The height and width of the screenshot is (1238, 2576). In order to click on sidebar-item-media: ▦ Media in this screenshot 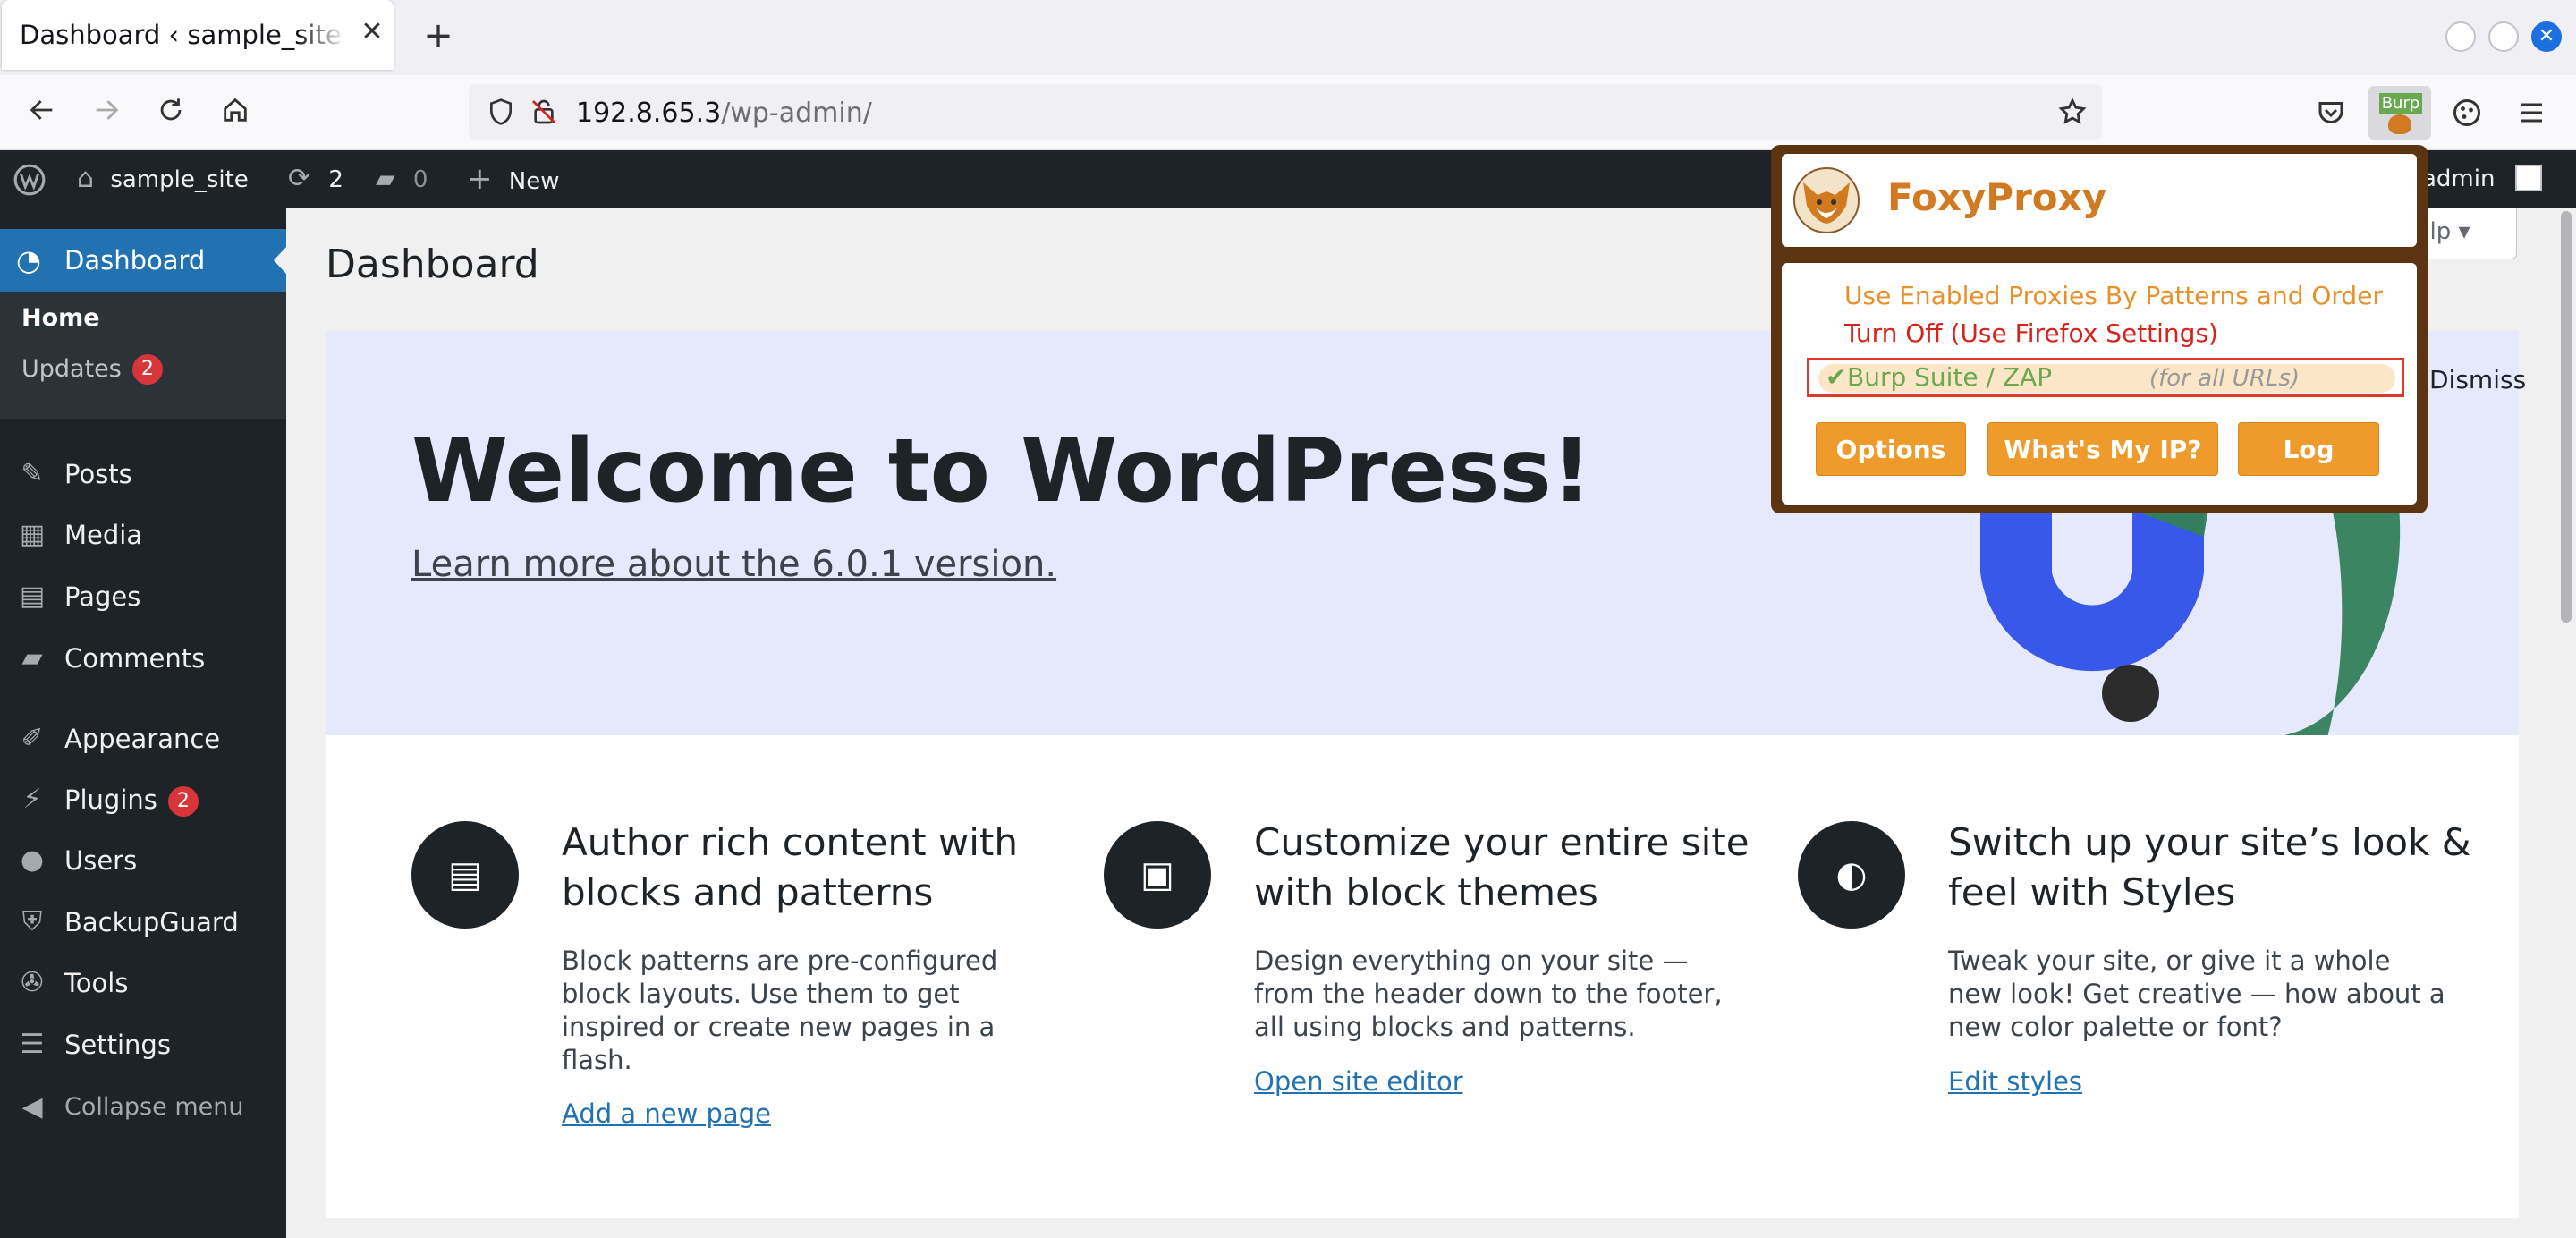, I will do `click(143, 535)`.